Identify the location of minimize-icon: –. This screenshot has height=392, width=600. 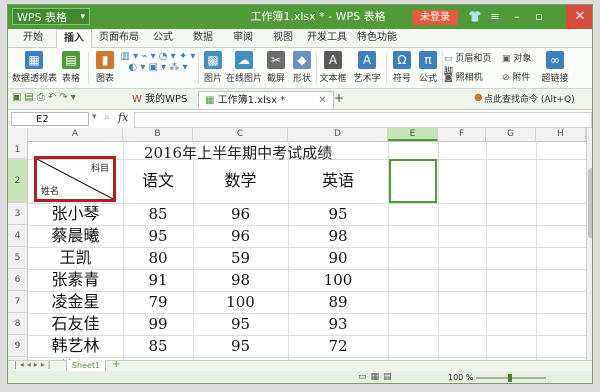
(517, 17).